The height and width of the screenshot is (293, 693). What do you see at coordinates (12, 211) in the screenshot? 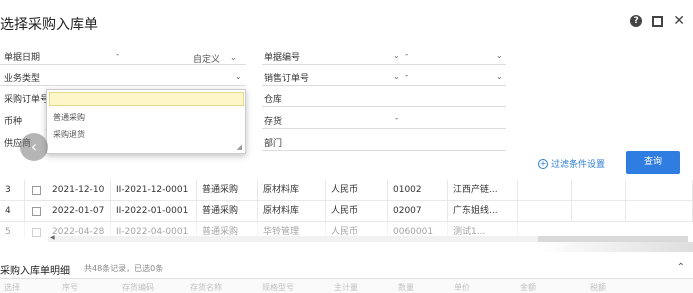
I see `row-index: 4` at bounding box center [12, 211].